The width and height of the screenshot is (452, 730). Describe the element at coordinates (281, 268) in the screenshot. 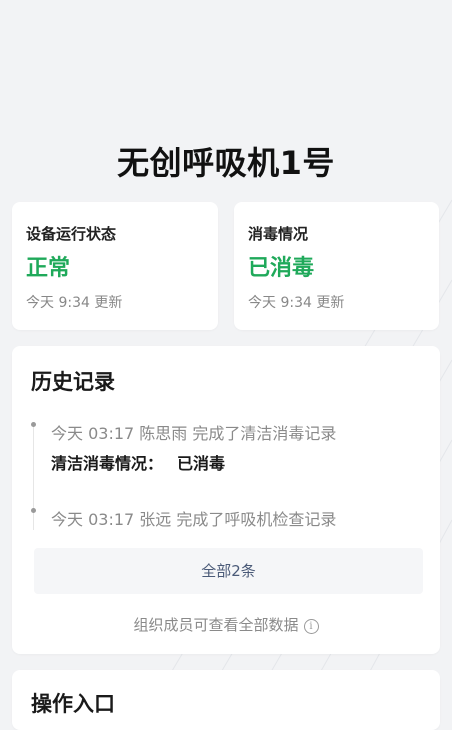

I see `disinfection-status-value: 已消毒` at that location.